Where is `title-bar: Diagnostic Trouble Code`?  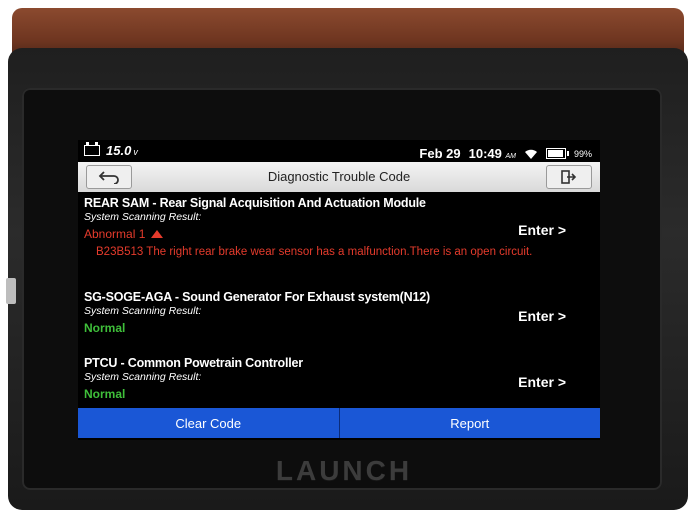 title-bar: Diagnostic Trouble Code is located at coordinates (339, 177).